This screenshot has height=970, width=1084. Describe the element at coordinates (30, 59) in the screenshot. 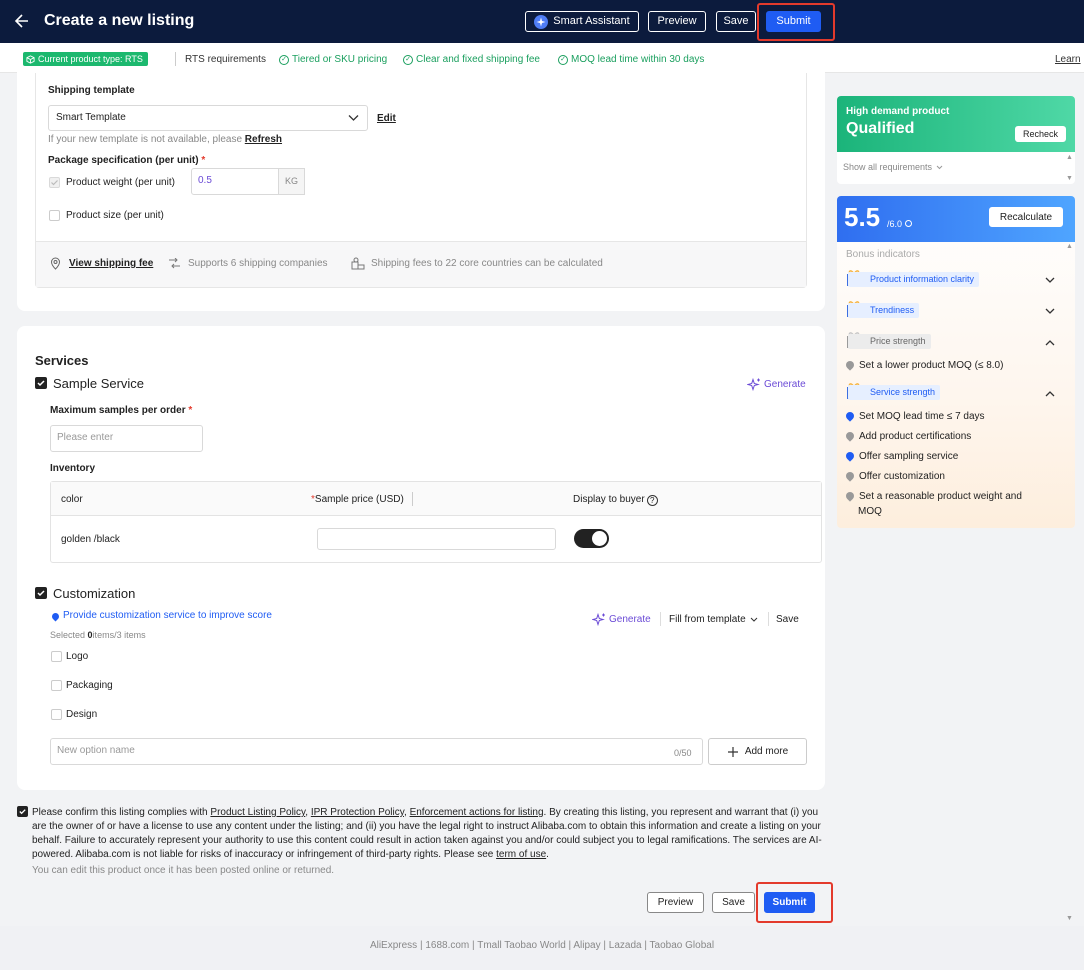

I see `box-icon` at that location.